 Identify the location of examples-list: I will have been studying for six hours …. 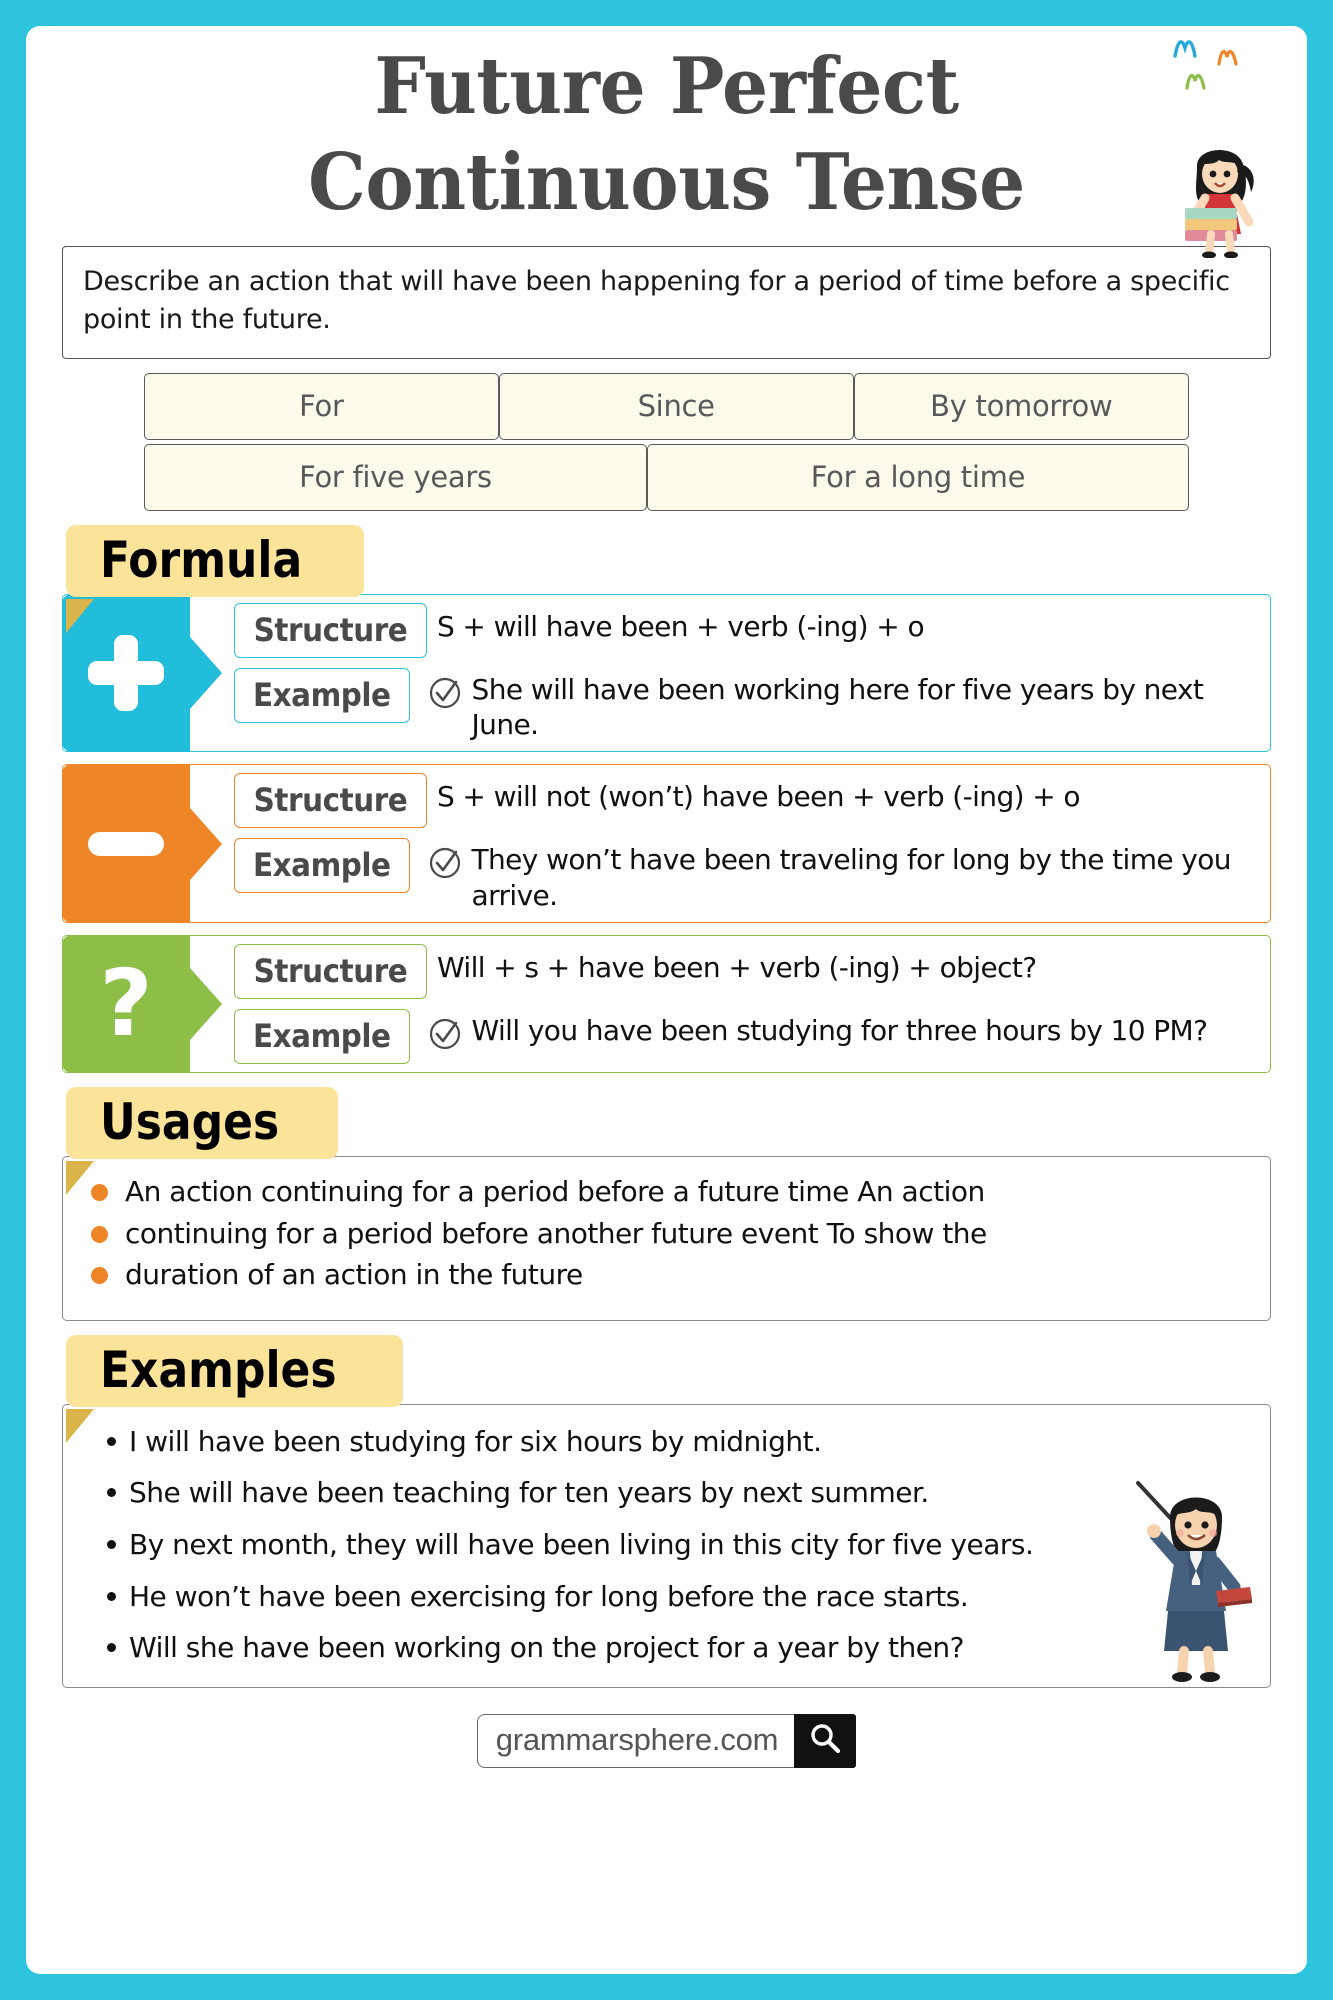
(667, 1545).